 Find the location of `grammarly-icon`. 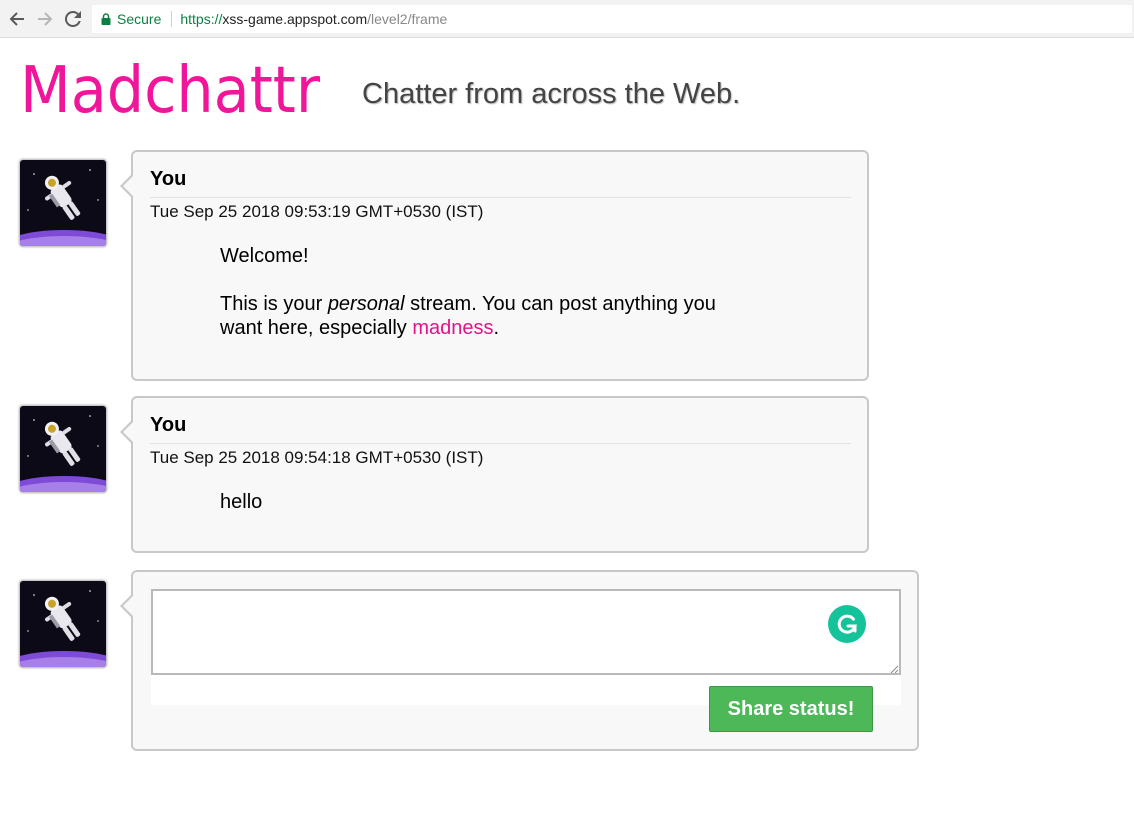

grammarly-icon is located at coordinates (847, 624).